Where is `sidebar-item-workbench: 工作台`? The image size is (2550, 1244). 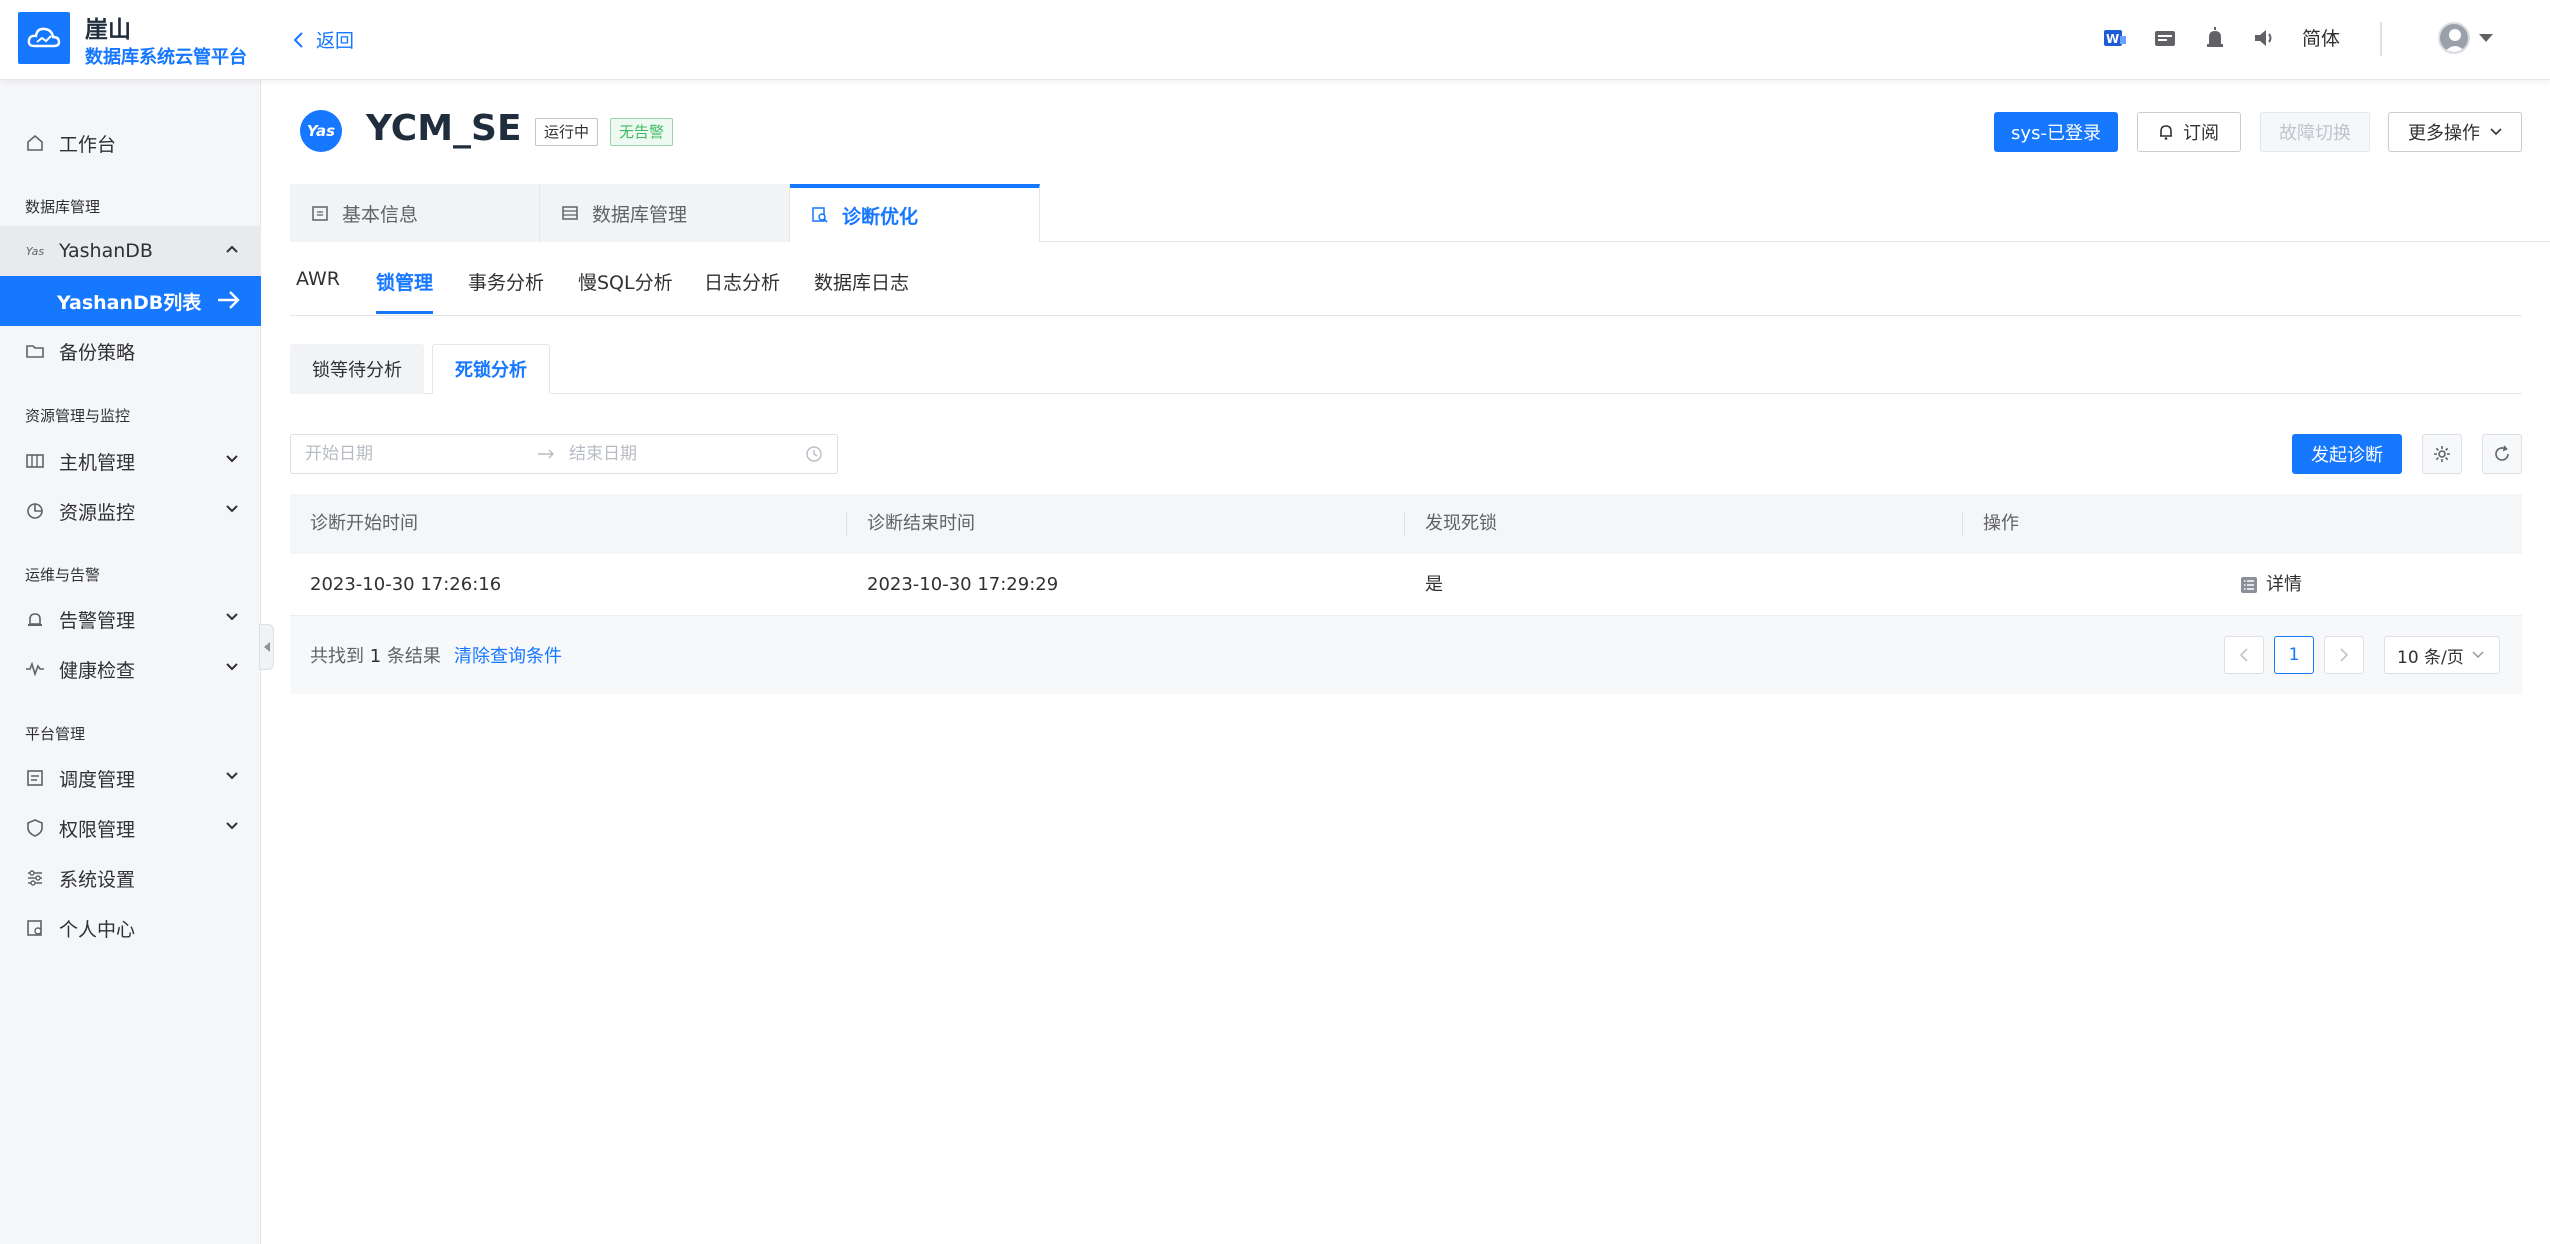
sidebar-item-workbench: 工作台 is located at coordinates (130, 143).